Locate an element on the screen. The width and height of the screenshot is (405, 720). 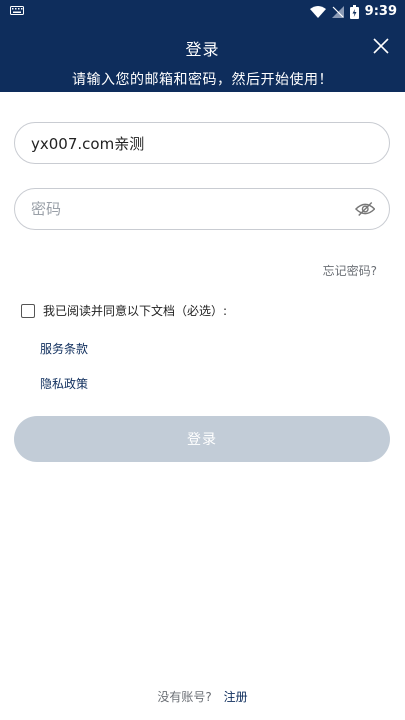
eye-off-icon is located at coordinates (364, 209).